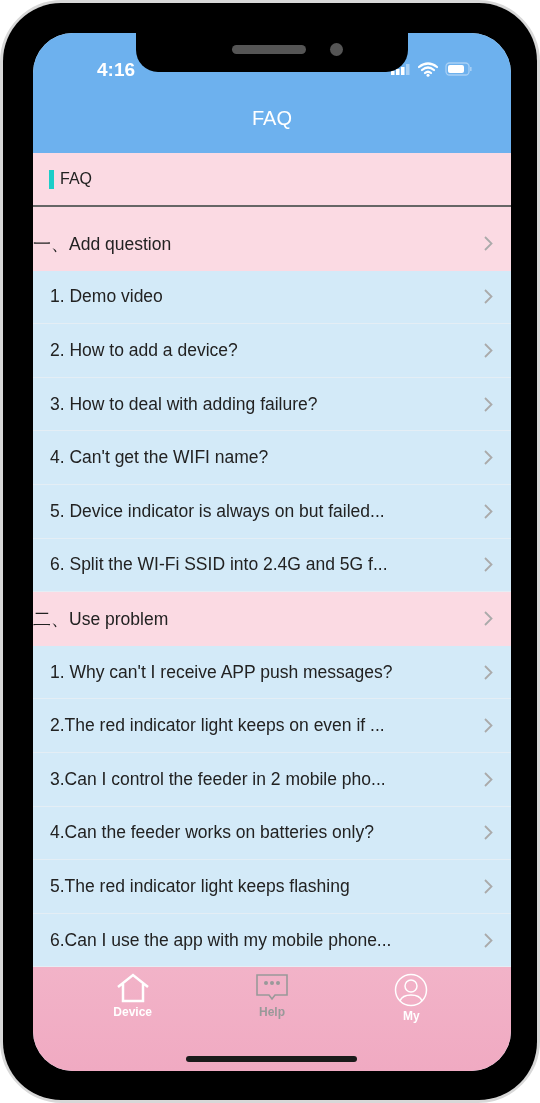 This screenshot has height=1103, width=540. Describe the element at coordinates (272, 619) in the screenshot. I see `category-row: 二、Use problem` at that location.